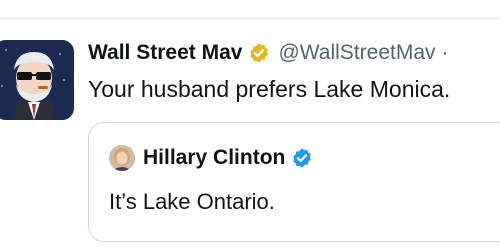 The height and width of the screenshot is (249, 500). Describe the element at coordinates (214, 158) in the screenshot. I see `quoted-author-name: Hillary Clinton` at that location.